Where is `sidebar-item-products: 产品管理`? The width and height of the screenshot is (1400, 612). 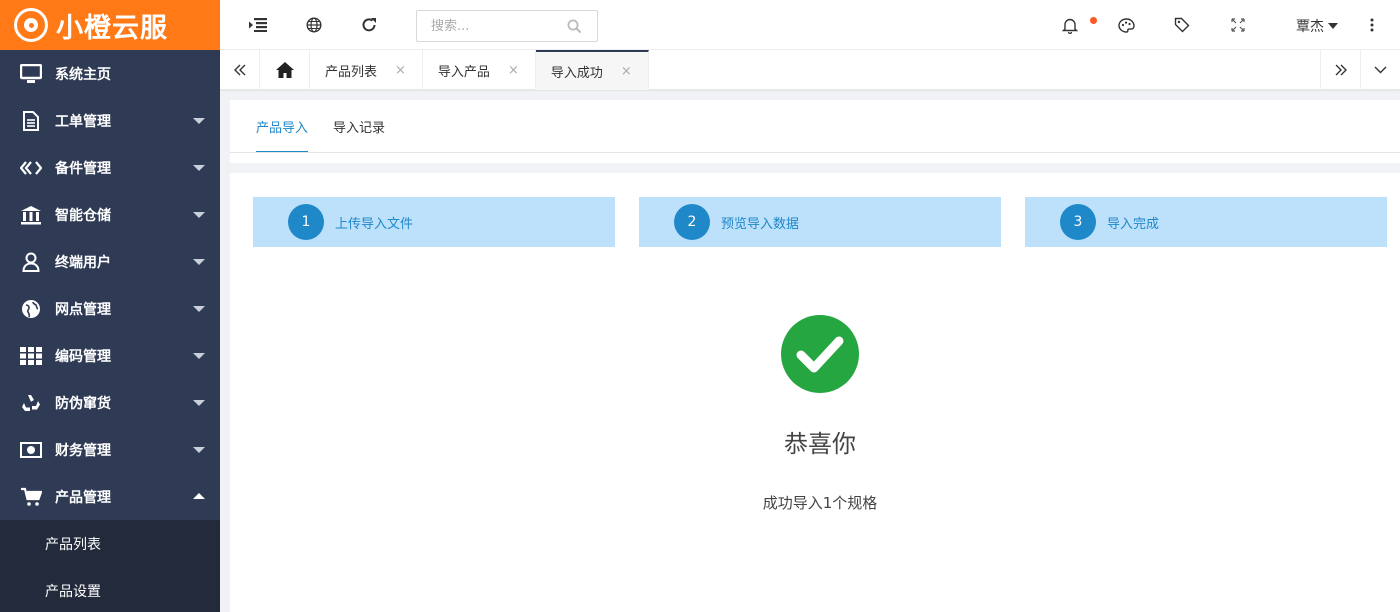 sidebar-item-products: 产品管理 is located at coordinates (110, 496).